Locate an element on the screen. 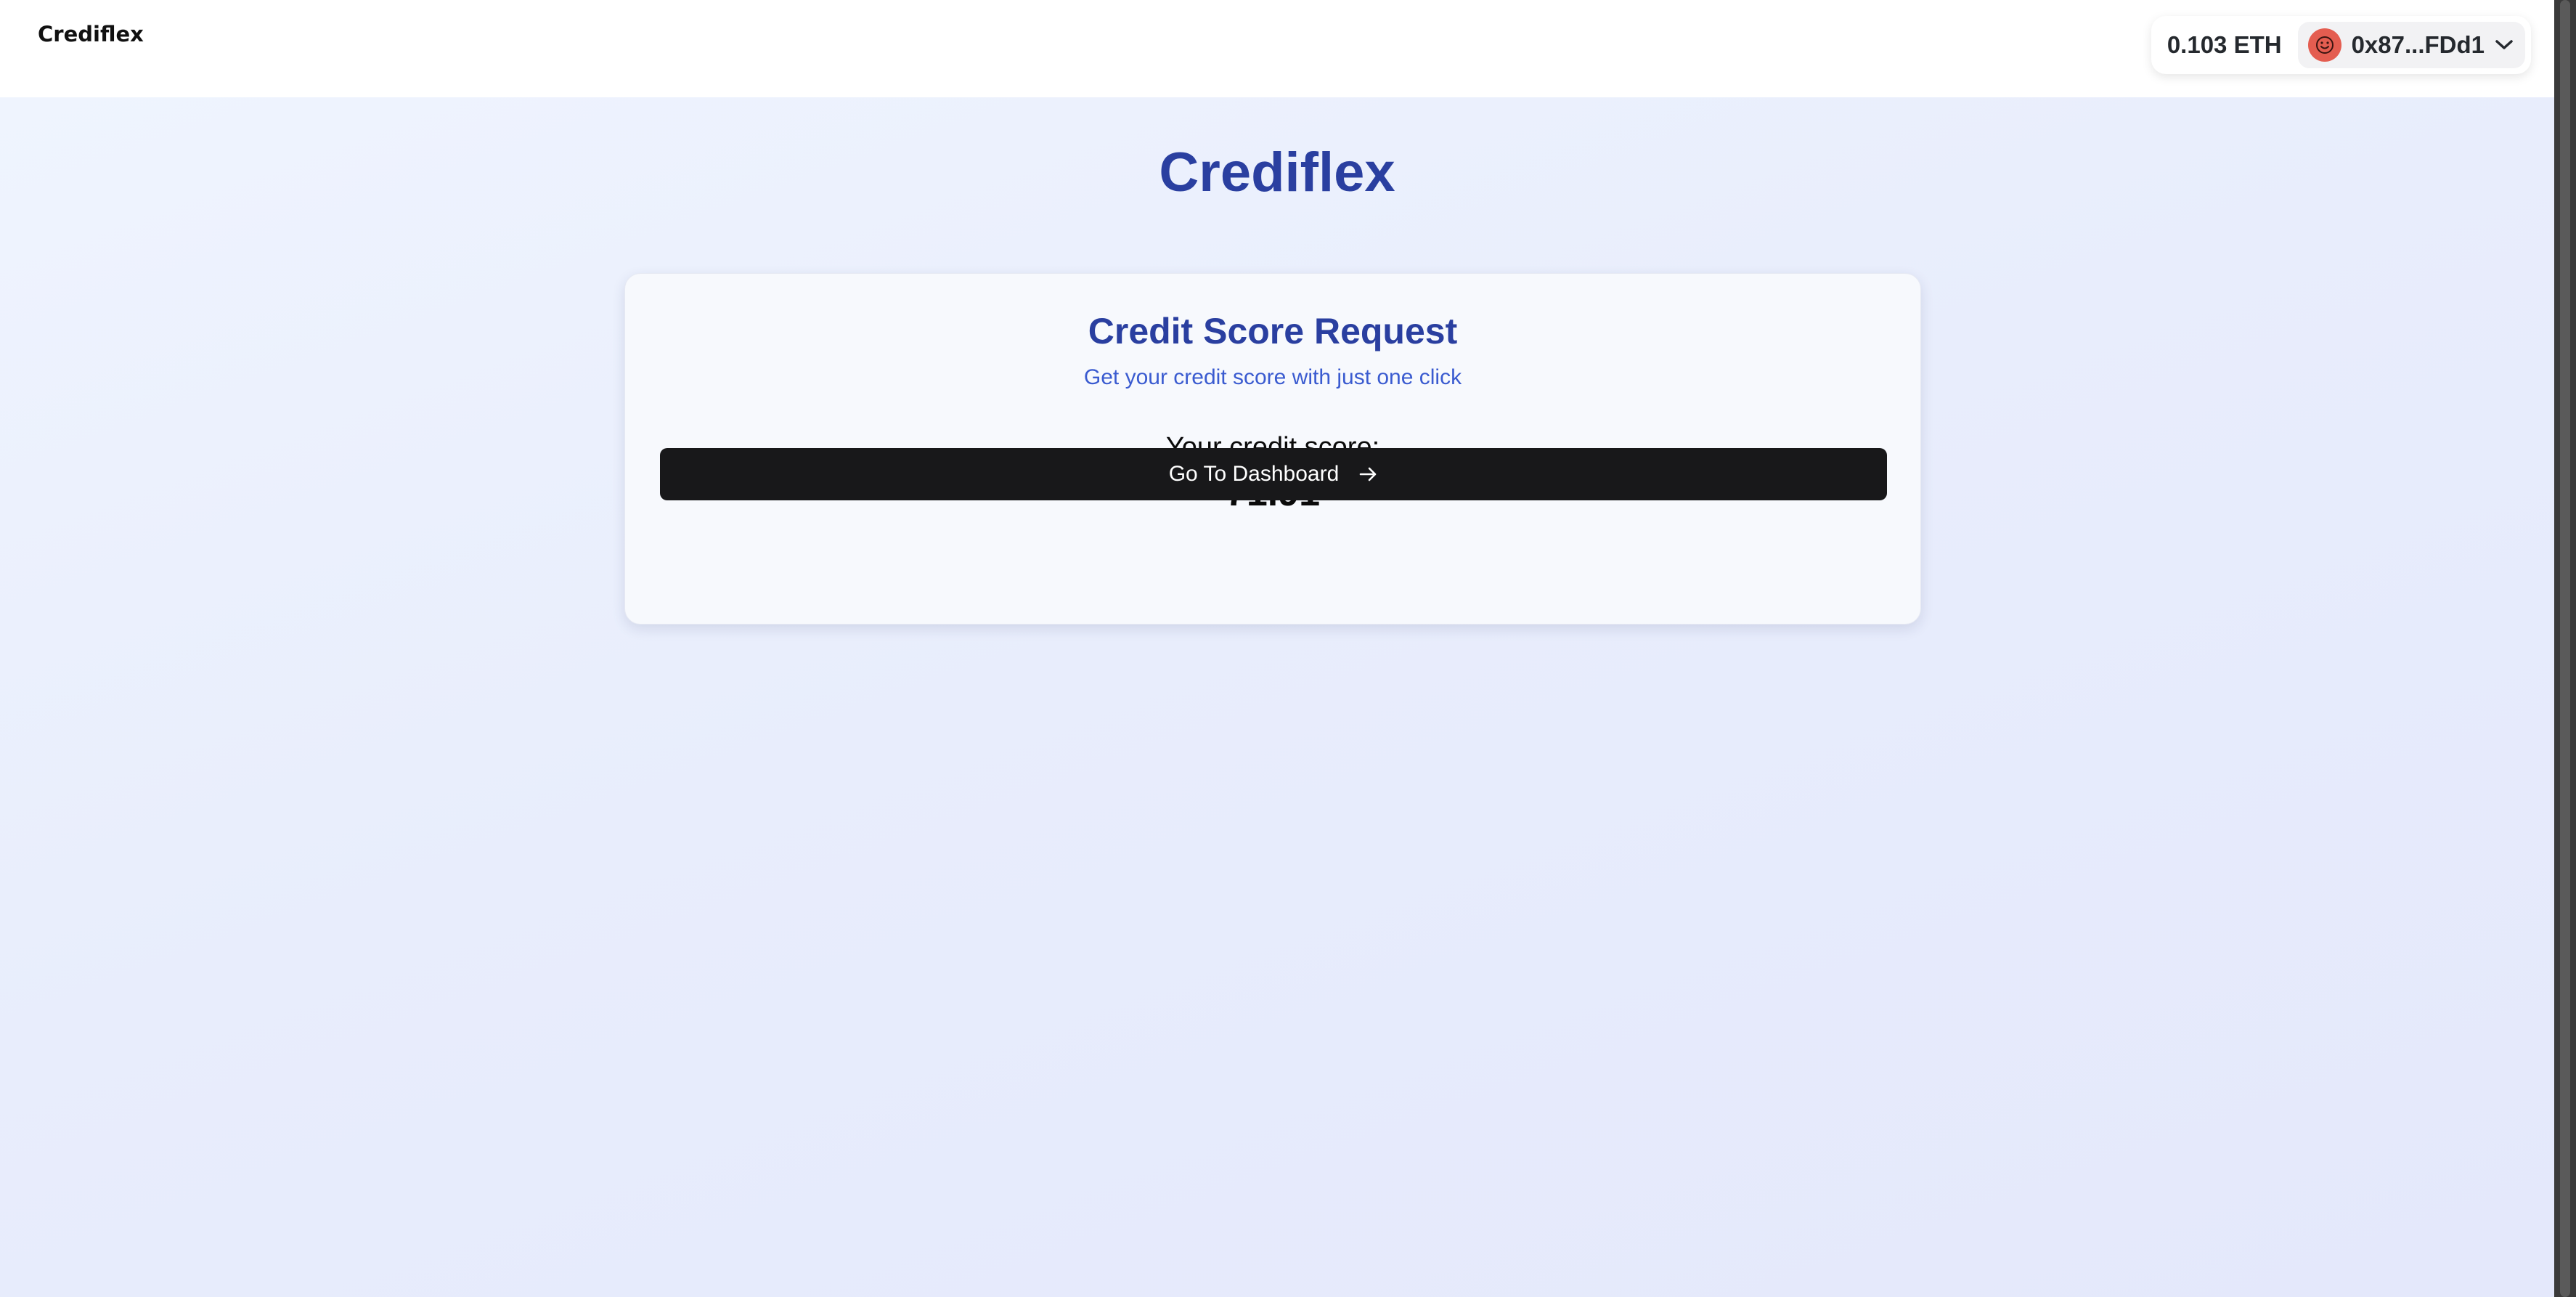  wallet-balance: 0.103 ETH is located at coordinates (2232, 45).